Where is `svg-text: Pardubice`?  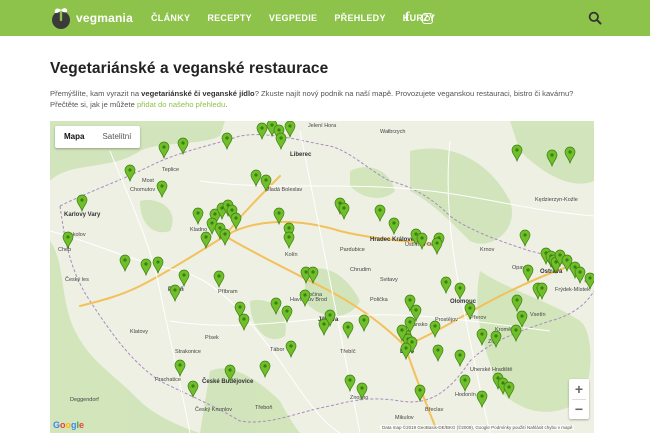 svg-text: Pardubice is located at coordinates (352, 250).